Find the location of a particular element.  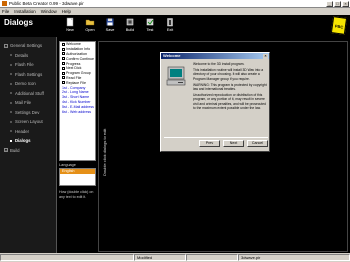

option-label: Welcome is located at coordinates (73, 44).